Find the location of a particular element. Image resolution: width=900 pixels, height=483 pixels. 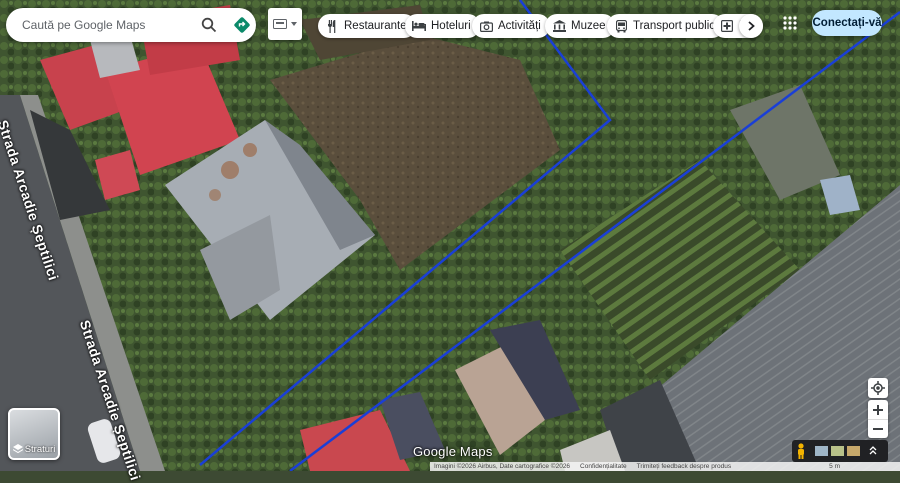

bed-icon is located at coordinates (419, 26).